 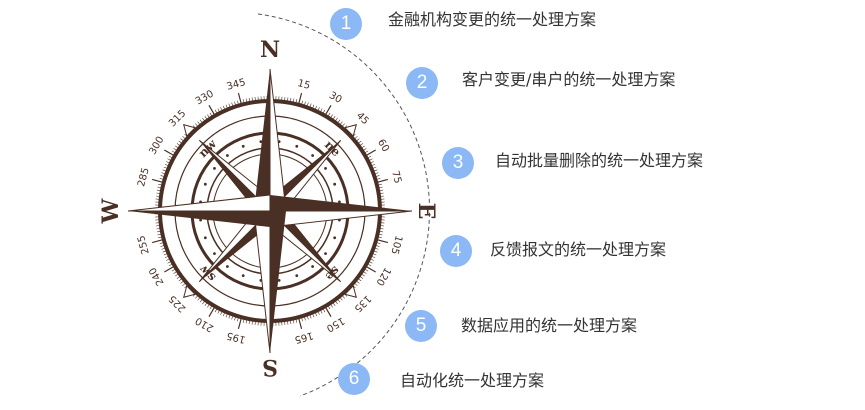 I want to click on degree-label: 30, so click(x=335, y=98).